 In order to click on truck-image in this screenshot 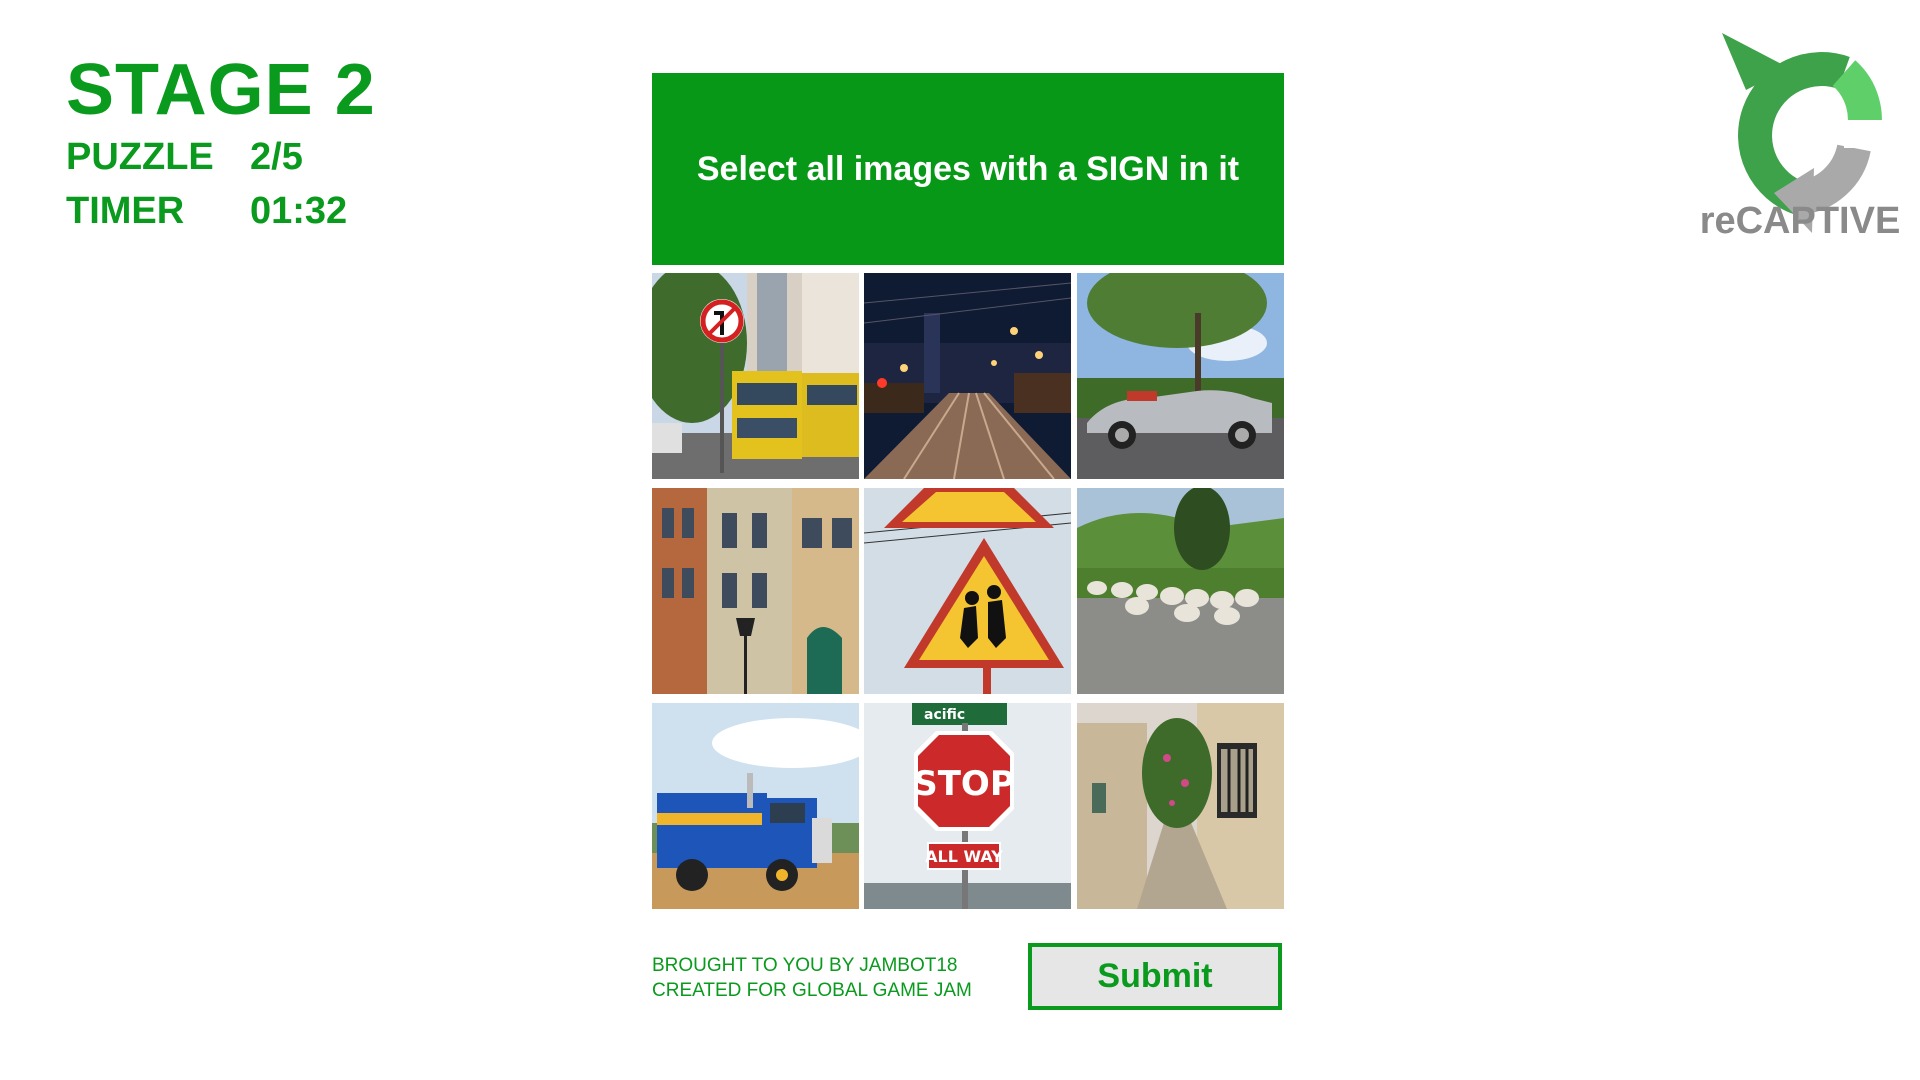, I will do `click(755, 806)`.